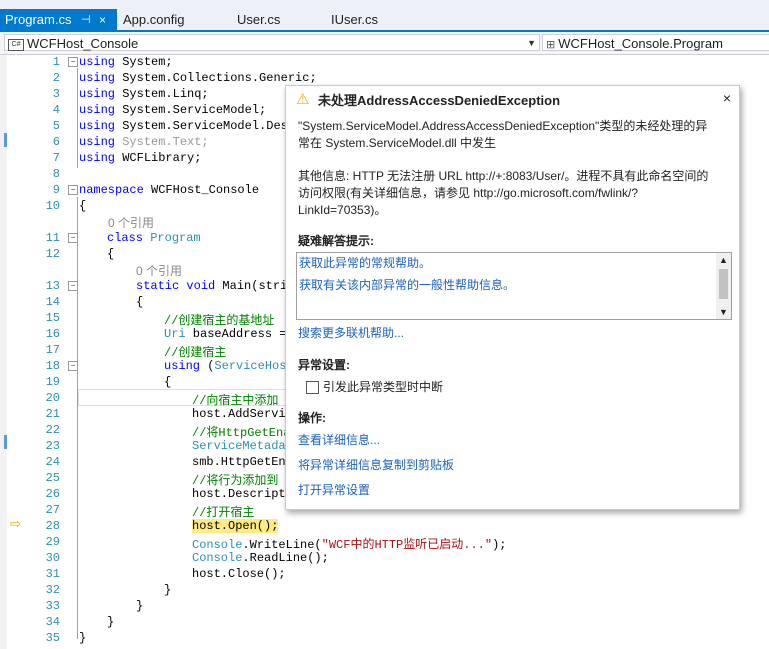  I want to click on troubleshooting-tips-list: 获取此异常的常规帮助。 获取有关该内部异常的一般性帮助信息。 ▲ ▼, so click(514, 286).